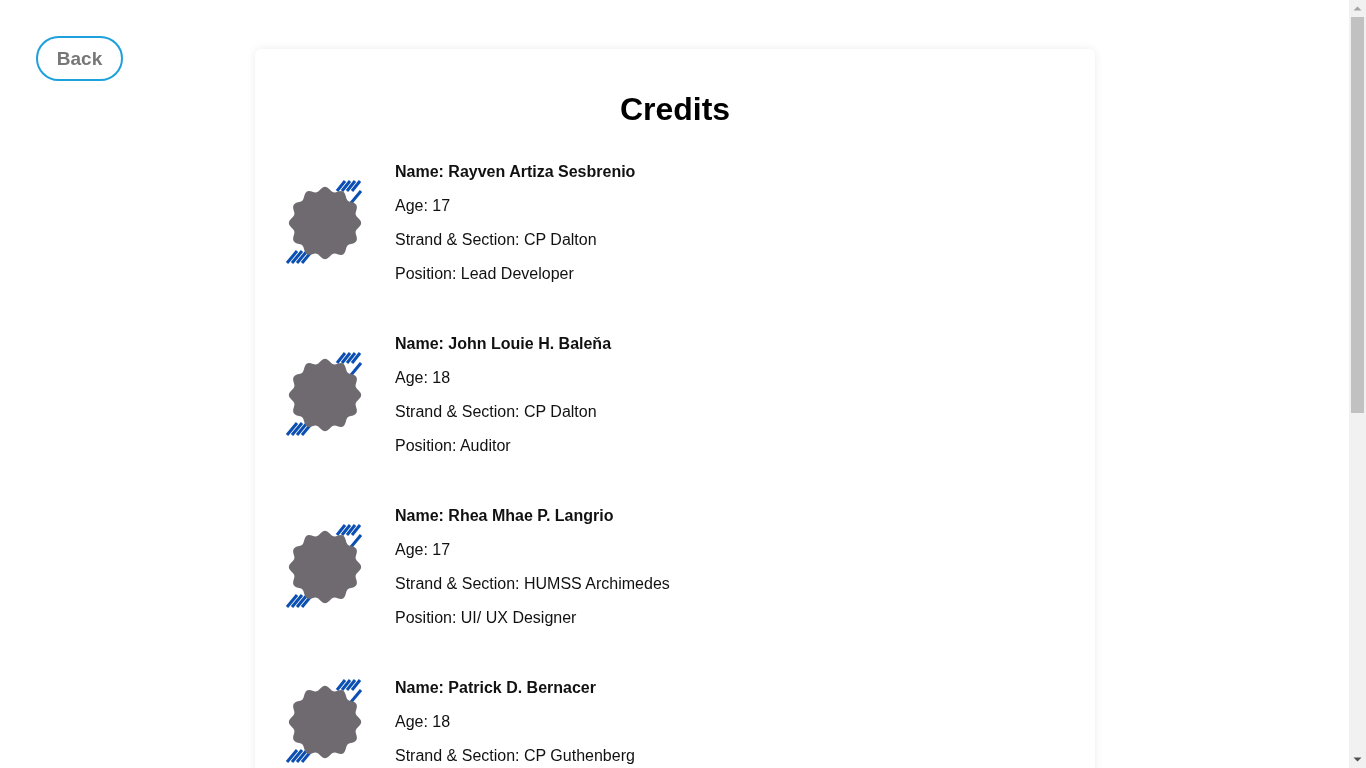 This screenshot has width=1366, height=768. Describe the element at coordinates (453, 446) in the screenshot. I see `member-detail: Position: Auditor` at that location.